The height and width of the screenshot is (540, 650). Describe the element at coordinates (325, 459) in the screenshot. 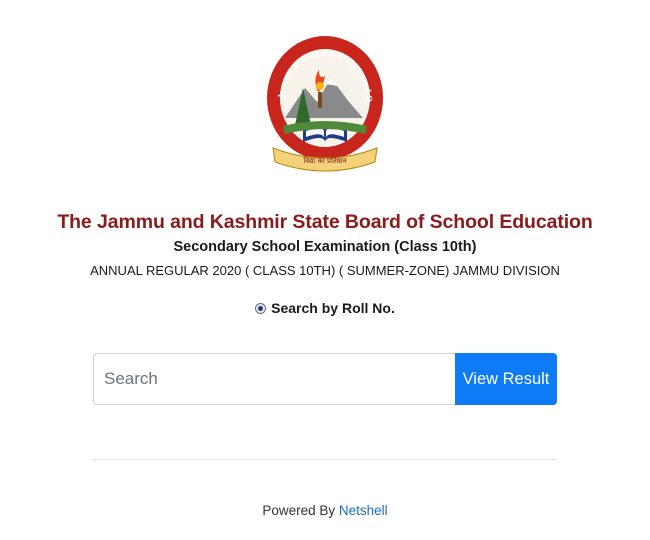

I see `divider` at that location.